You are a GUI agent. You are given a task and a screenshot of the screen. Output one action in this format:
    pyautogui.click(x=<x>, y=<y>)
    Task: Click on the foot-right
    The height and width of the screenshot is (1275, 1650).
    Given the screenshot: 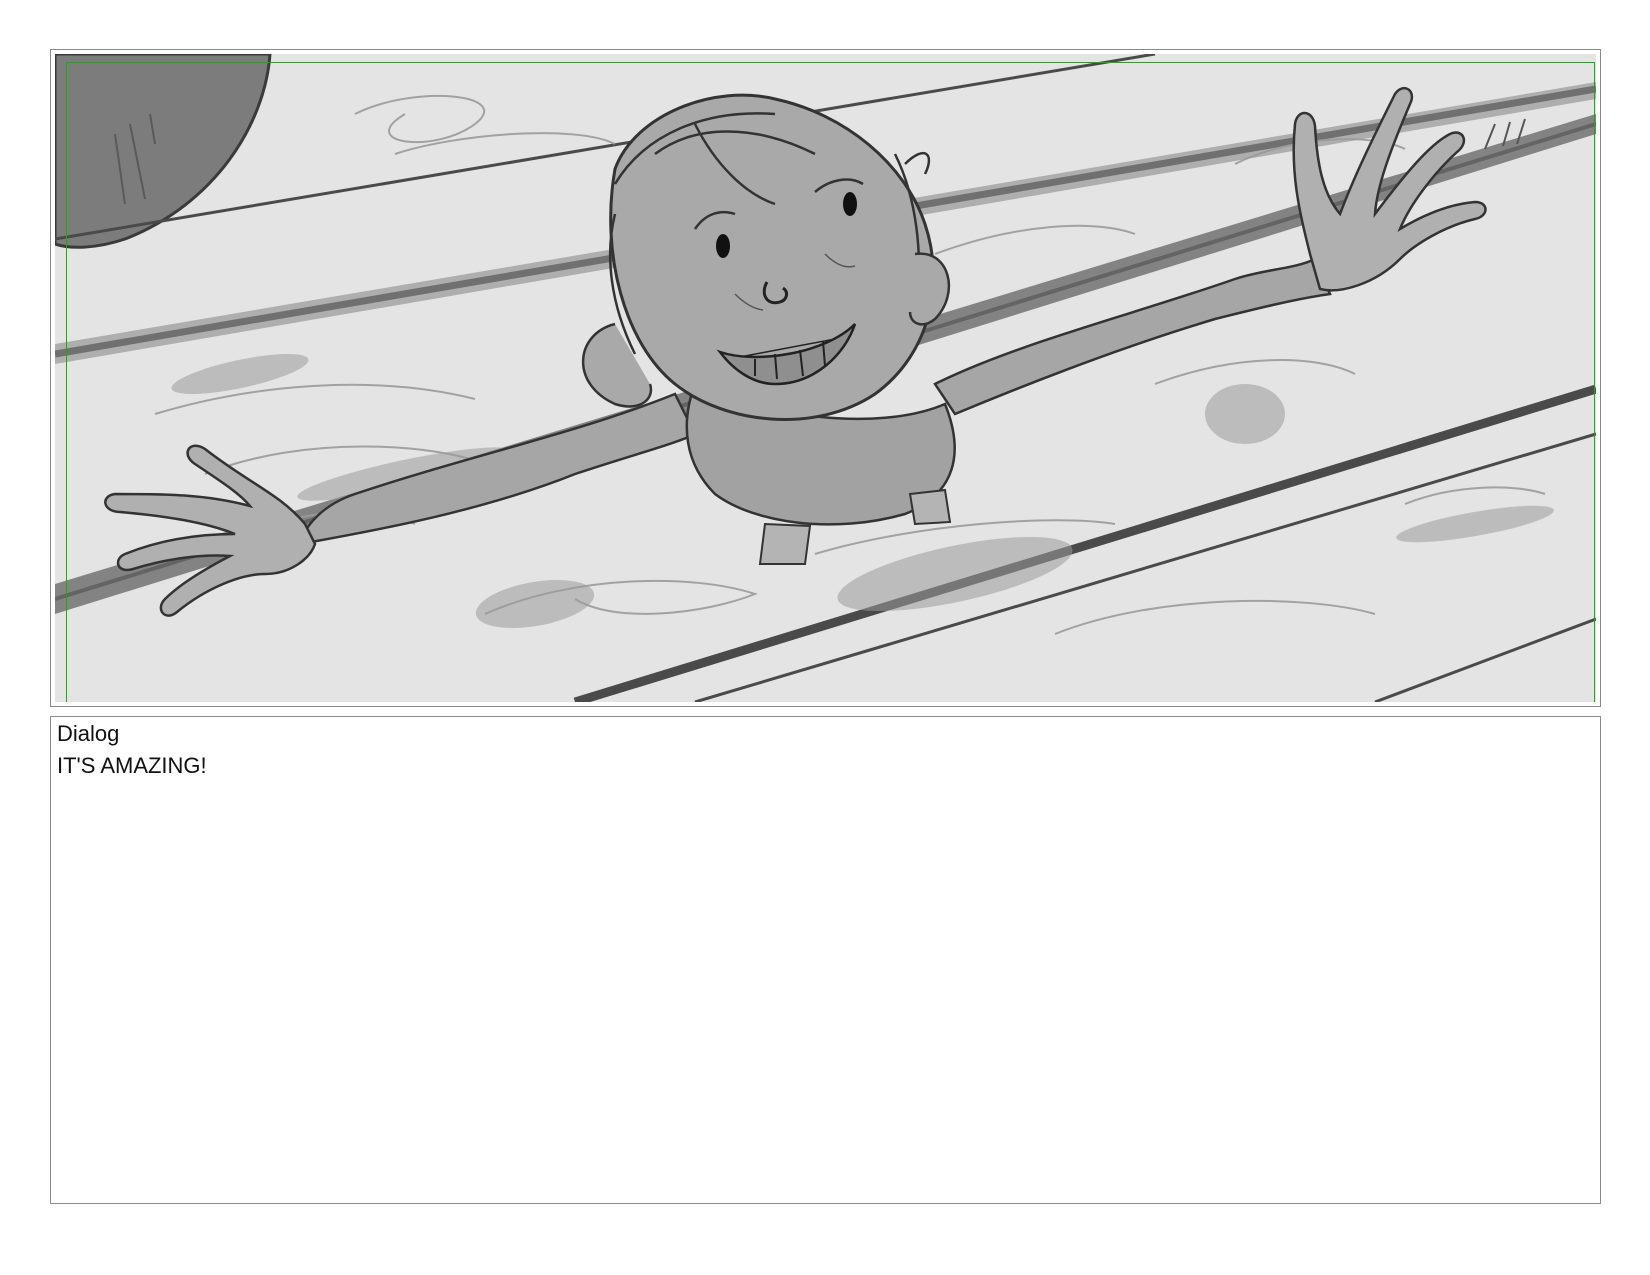 What is the action you would take?
    pyautogui.click(x=930, y=507)
    